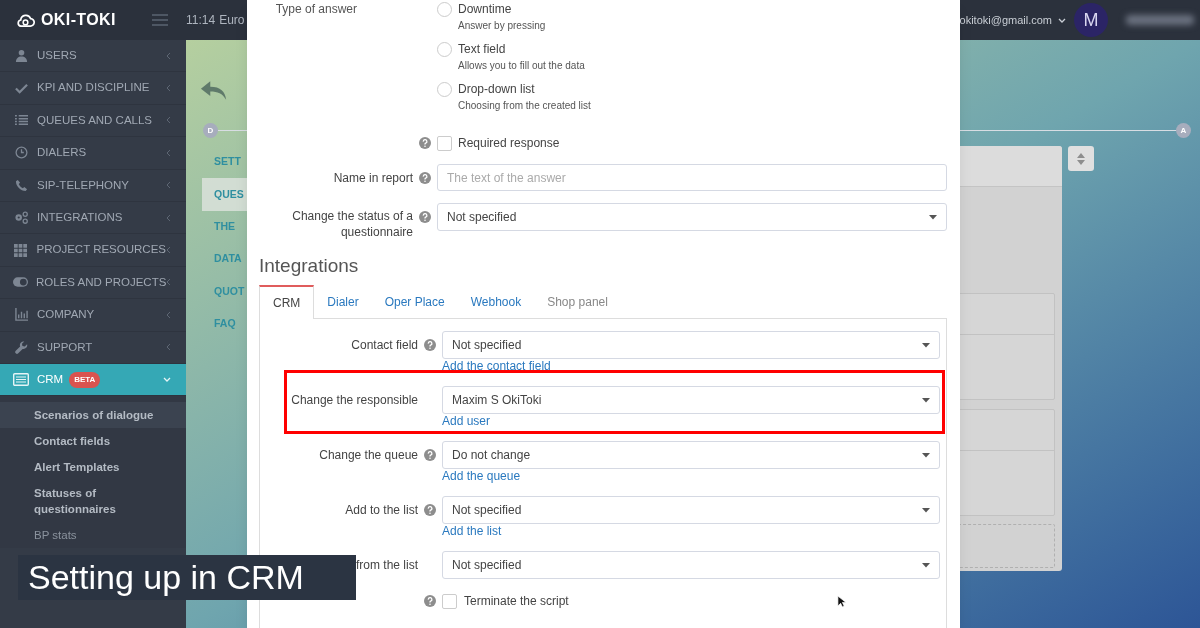  Describe the element at coordinates (21, 218) in the screenshot. I see `gears-icon` at that location.